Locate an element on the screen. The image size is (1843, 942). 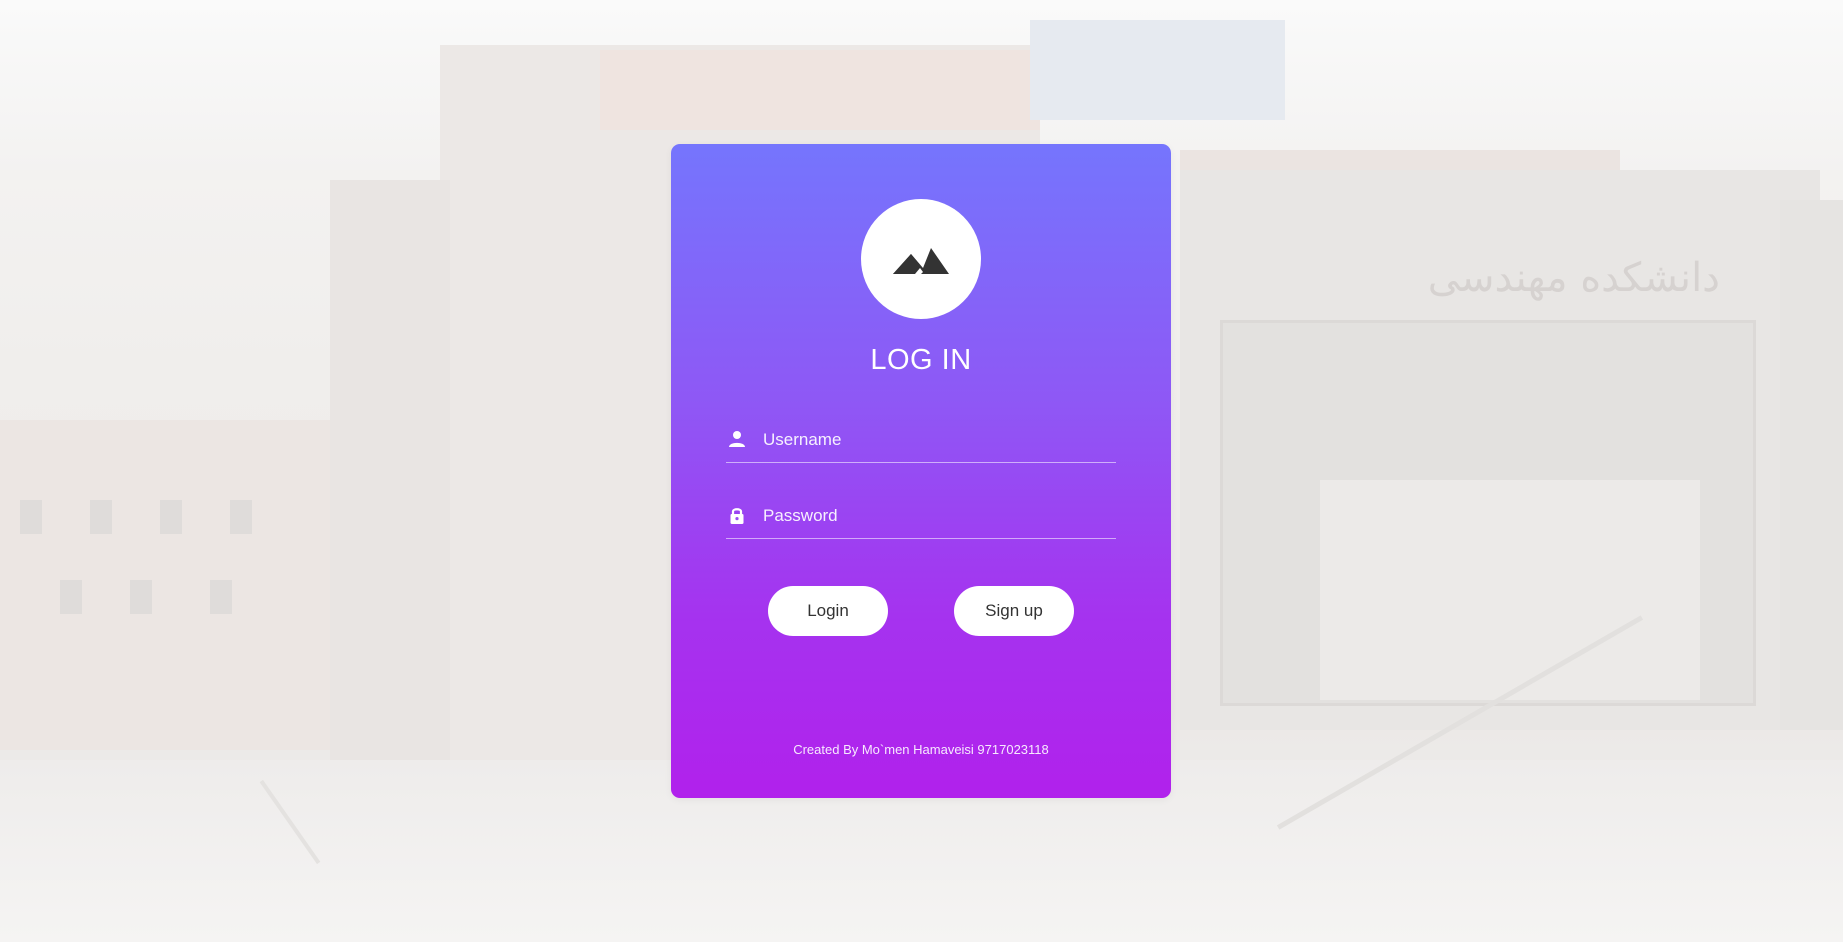
username-field is located at coordinates (921, 441).